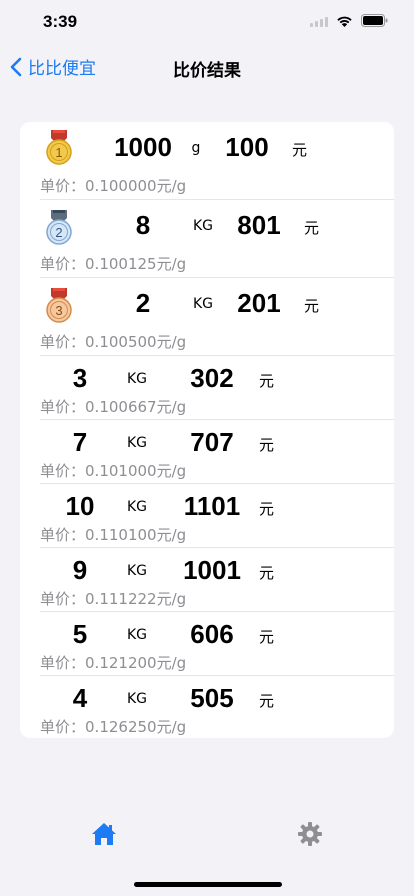  What do you see at coordinates (212, 698) in the screenshot?
I see `price-value: 505` at bounding box center [212, 698].